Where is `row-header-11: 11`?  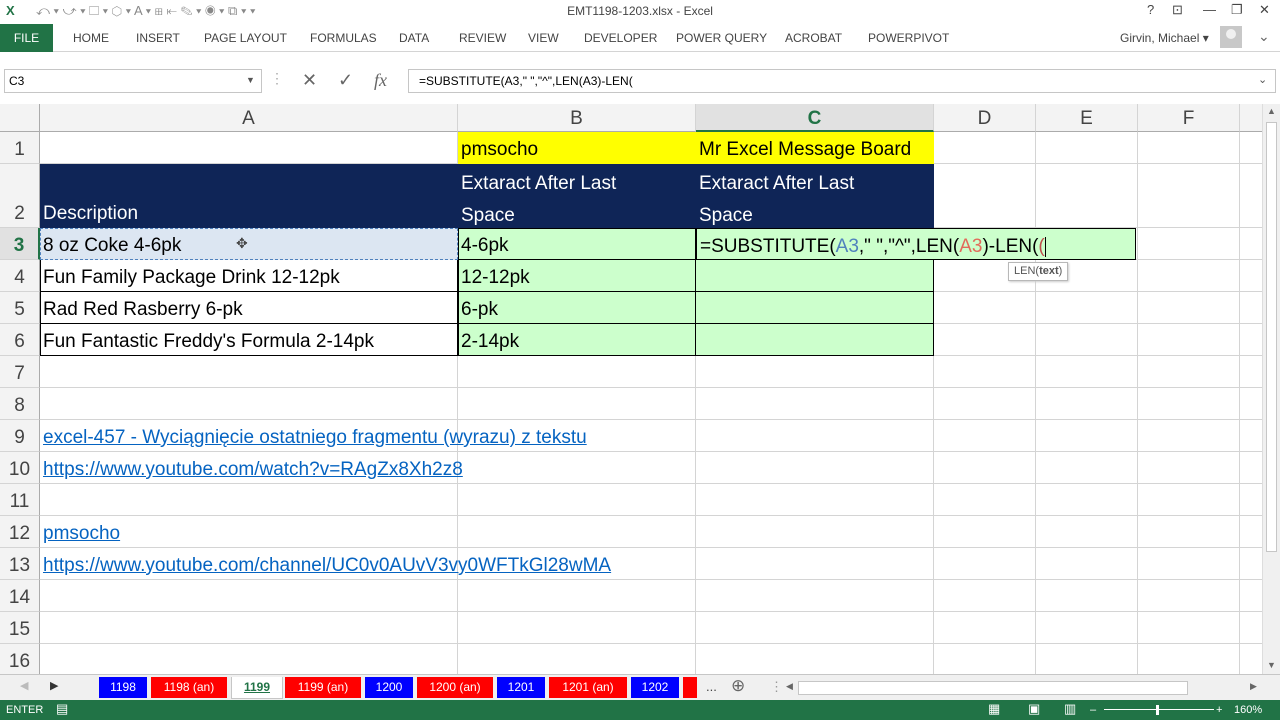
row-header-11: 11 is located at coordinates (20, 500).